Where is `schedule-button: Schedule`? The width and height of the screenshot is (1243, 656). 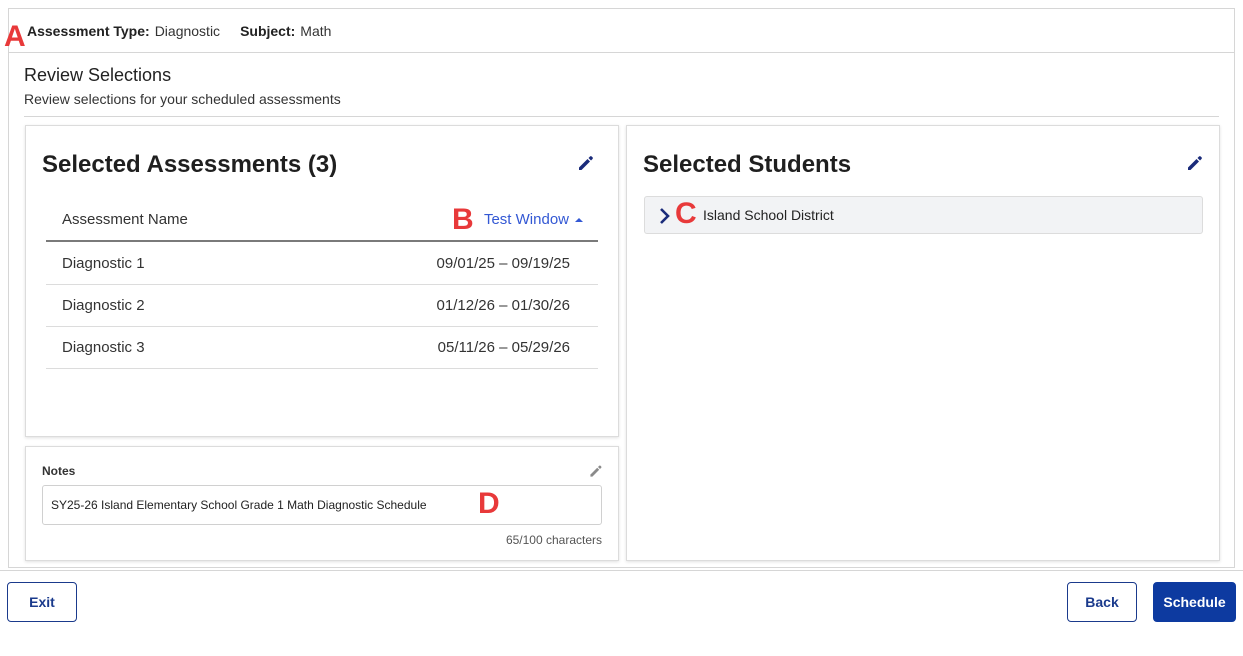
schedule-button: Schedule is located at coordinates (1194, 602).